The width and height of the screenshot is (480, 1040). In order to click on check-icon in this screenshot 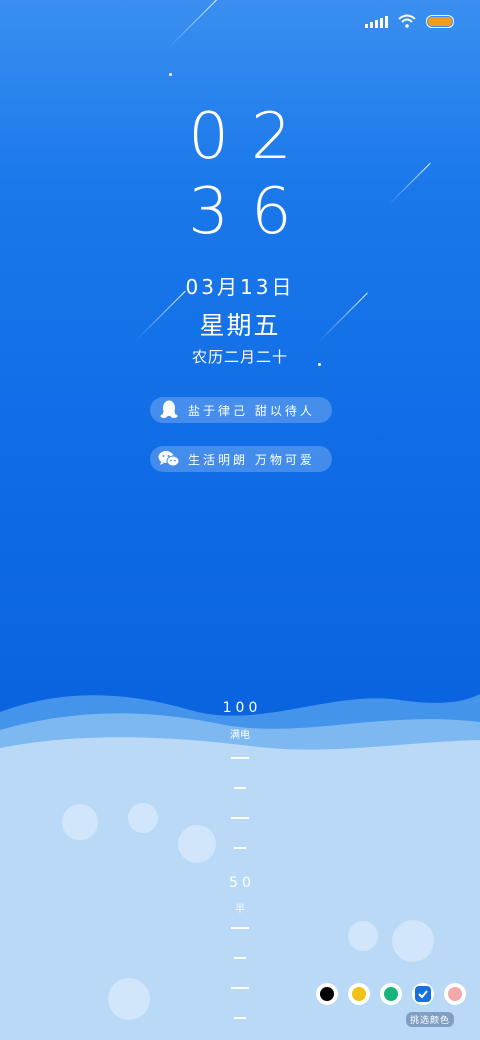, I will do `click(423, 994)`.